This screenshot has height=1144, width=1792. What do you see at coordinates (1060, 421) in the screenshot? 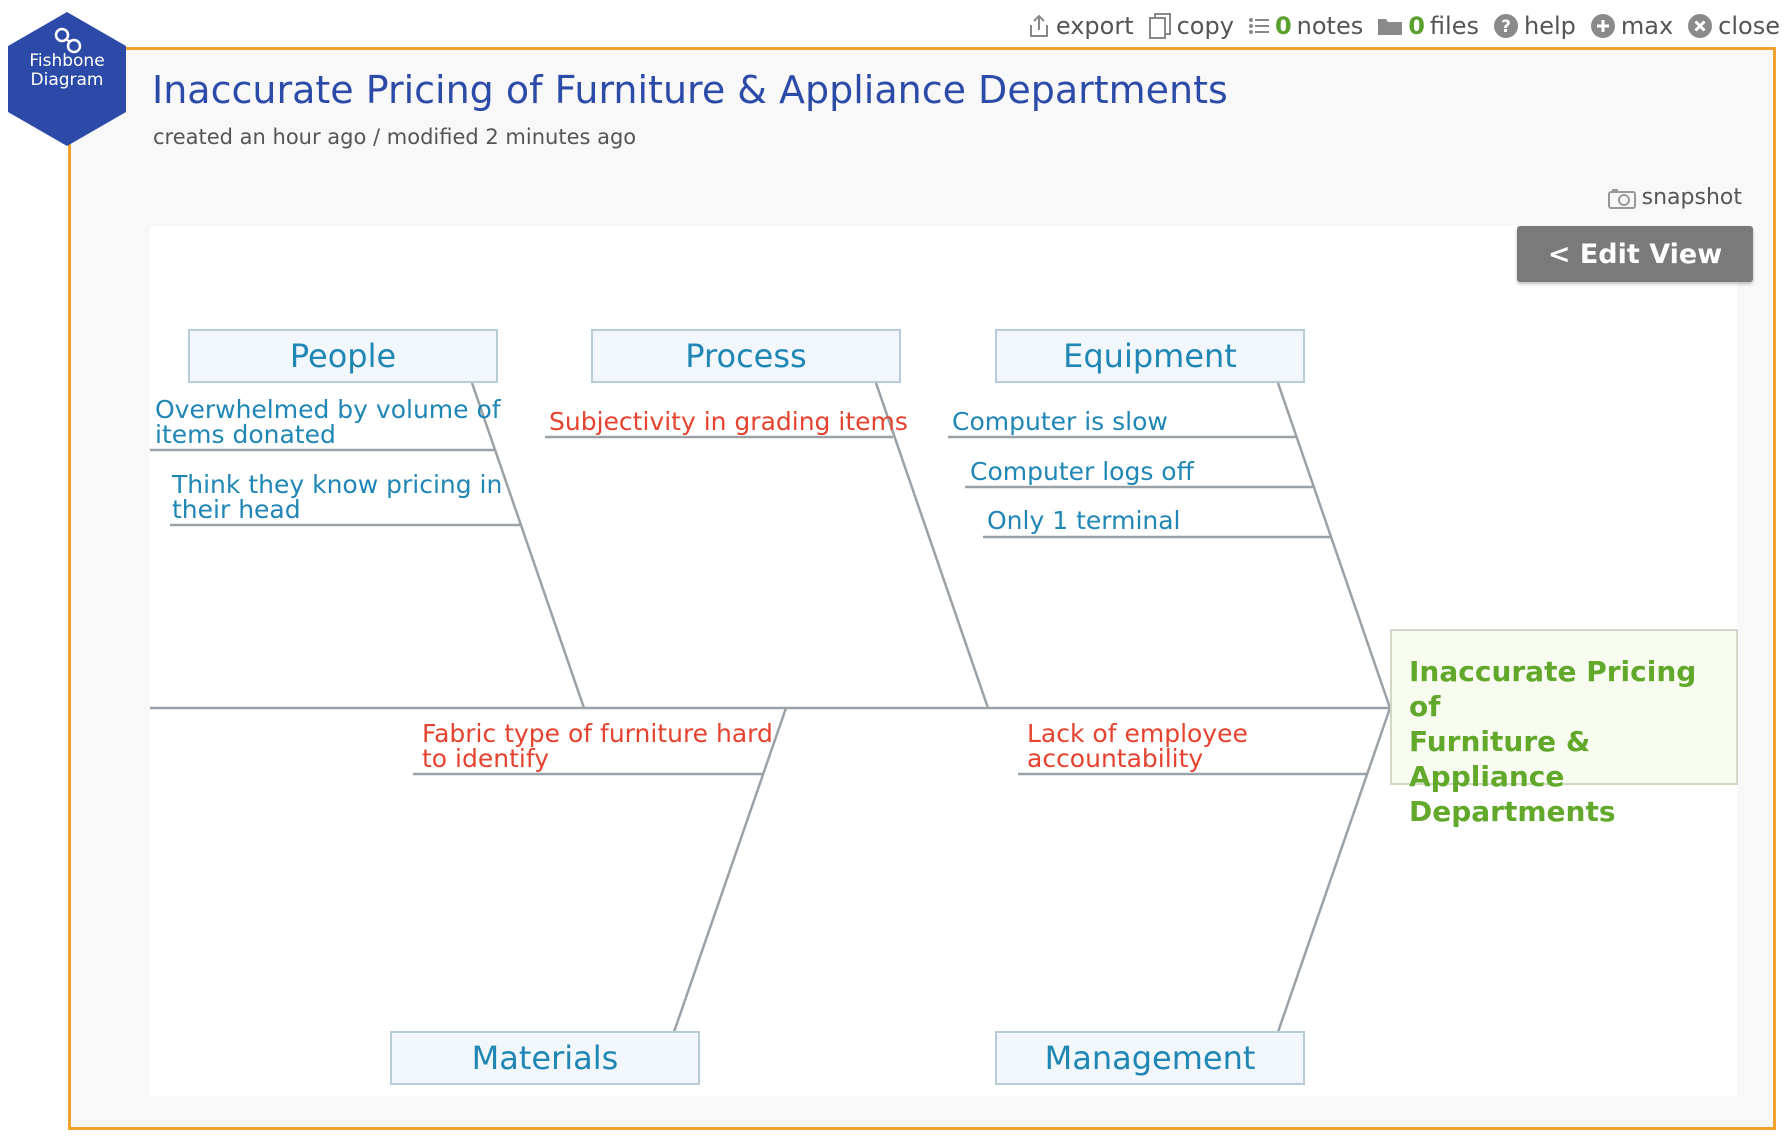
I see `cause-equipment-1: Computer is slow` at bounding box center [1060, 421].